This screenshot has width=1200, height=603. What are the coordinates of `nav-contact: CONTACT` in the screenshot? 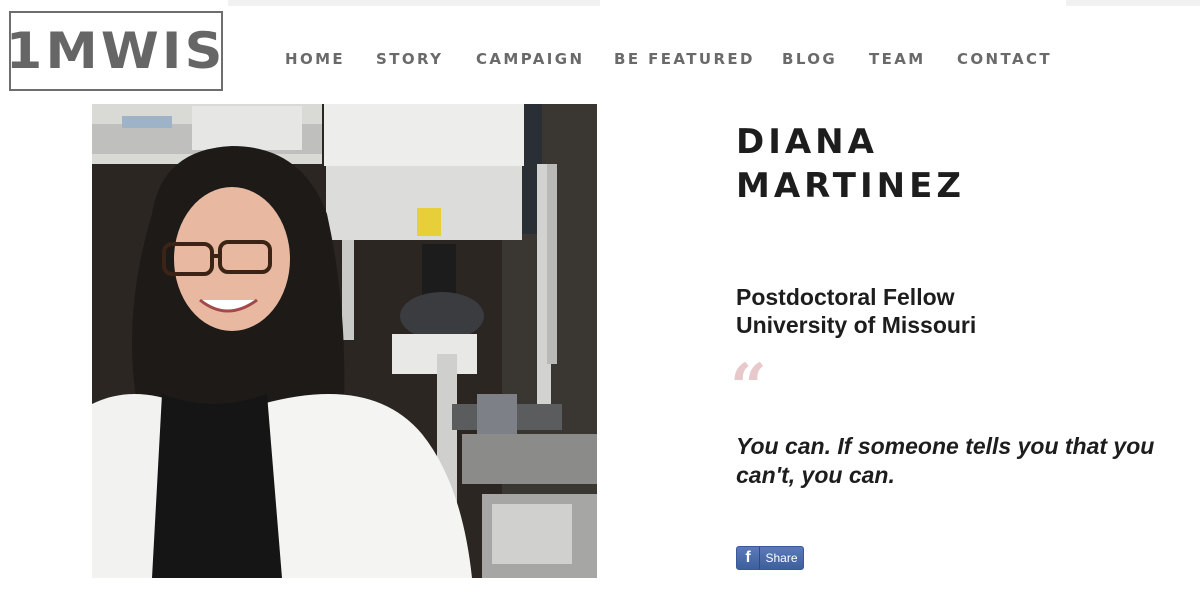 It's located at (1004, 59).